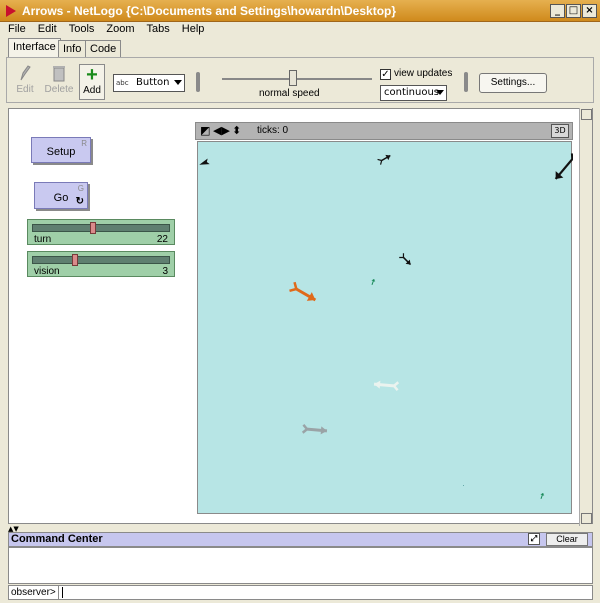 The height and width of the screenshot is (603, 600). I want to click on edit-button: Edit, so click(25, 82).